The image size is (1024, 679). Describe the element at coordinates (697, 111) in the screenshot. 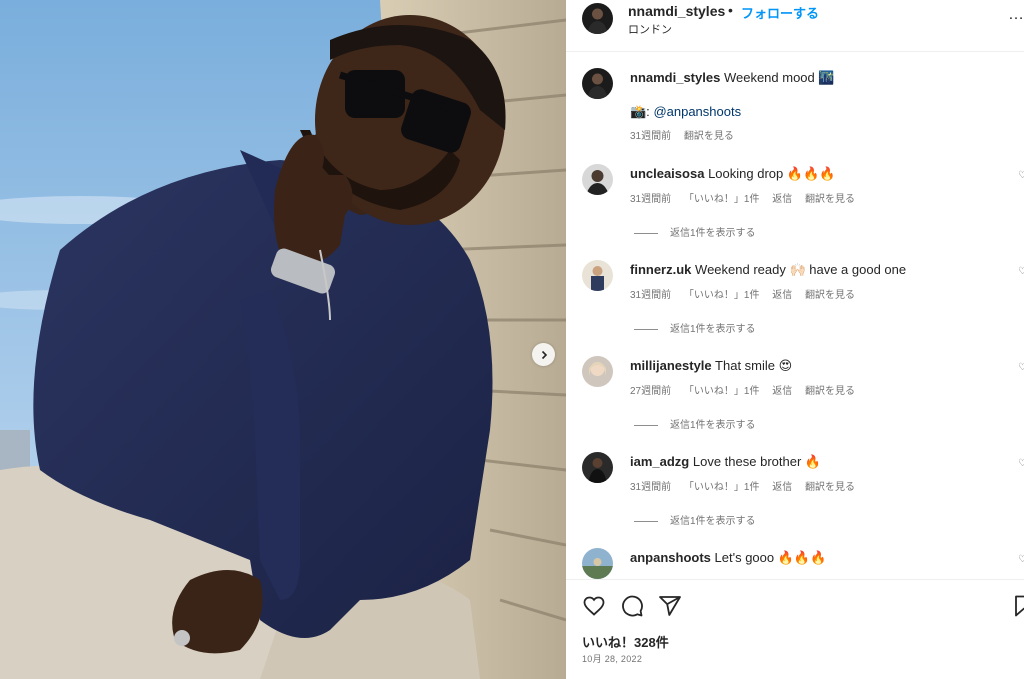

I see `credit-mention-link: @anpanshoots` at that location.